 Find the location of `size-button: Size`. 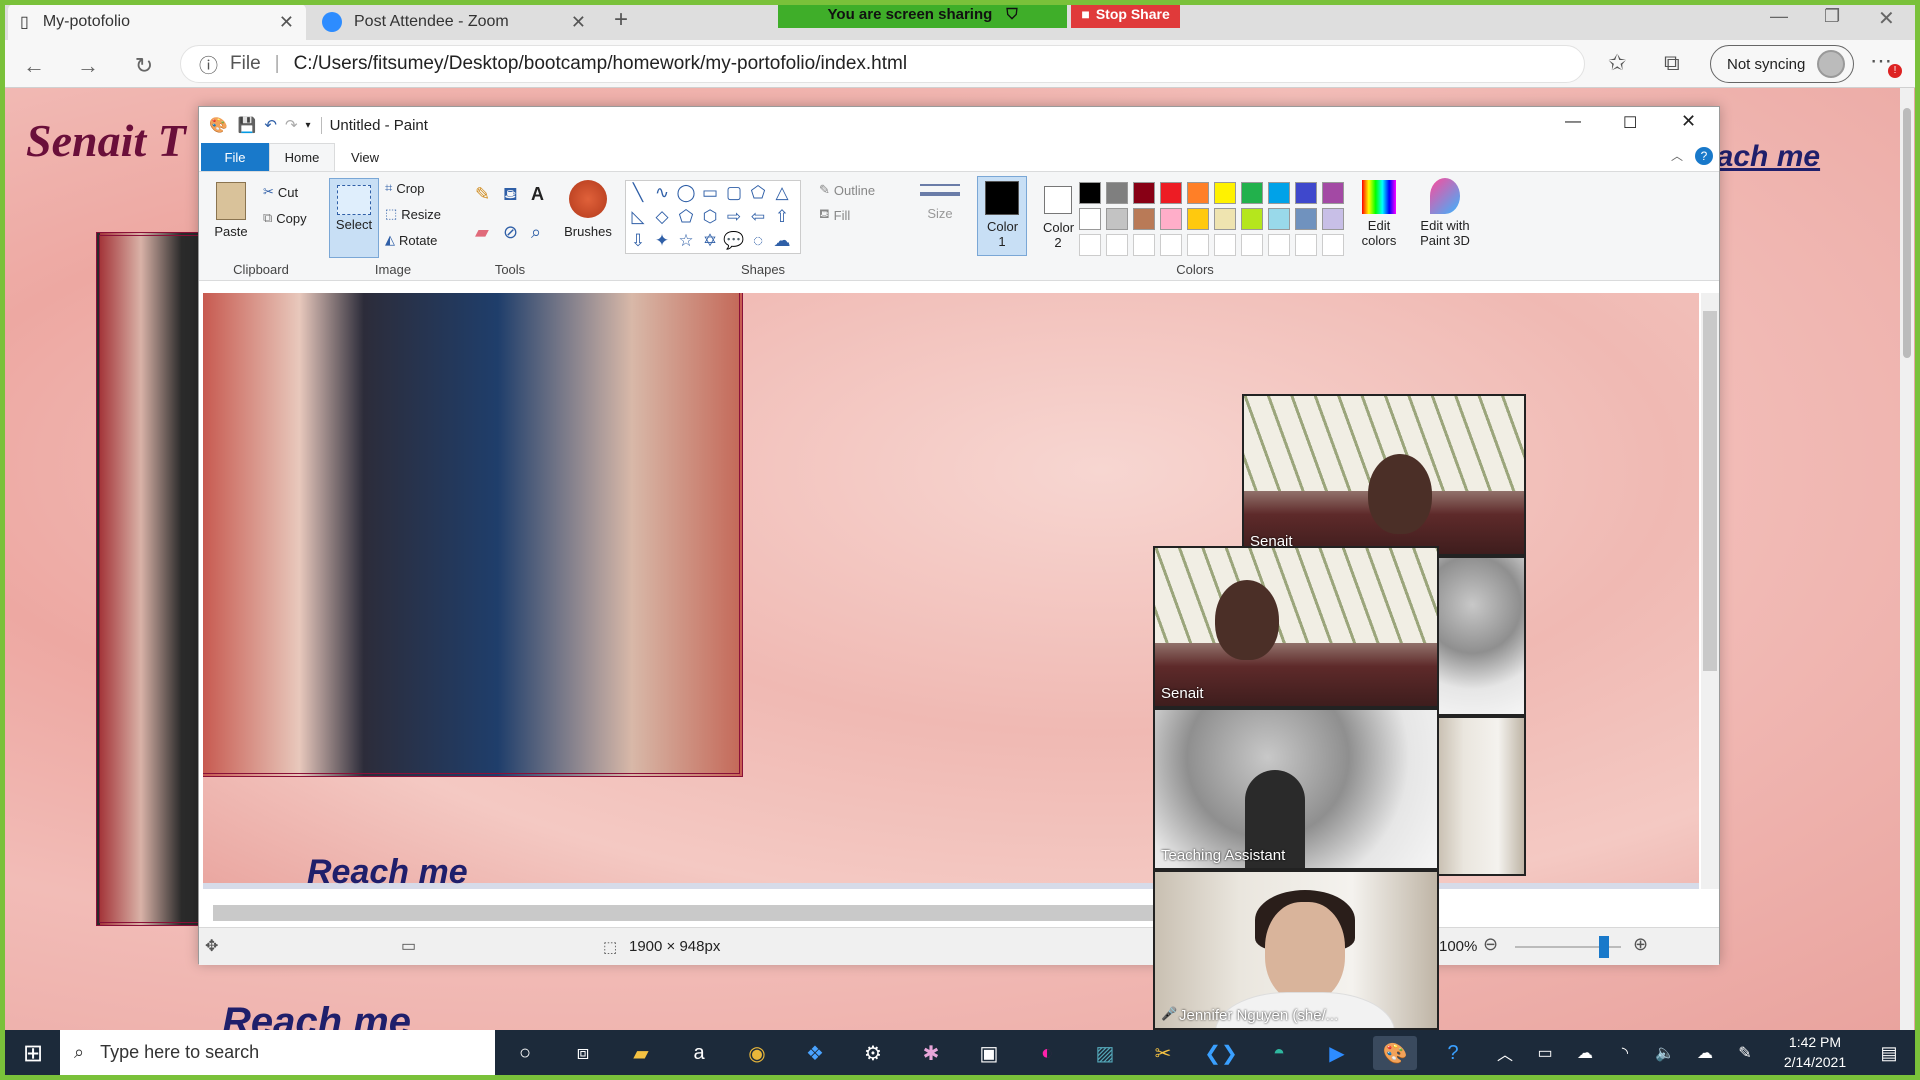

size-button: Size is located at coordinates (940, 200).